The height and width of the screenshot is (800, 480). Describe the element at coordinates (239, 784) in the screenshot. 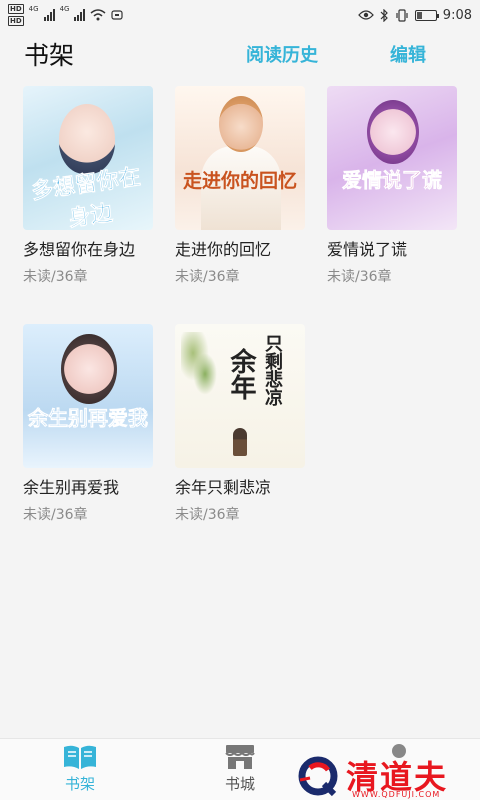

I see `tab-bookstore-label: 书城` at that location.